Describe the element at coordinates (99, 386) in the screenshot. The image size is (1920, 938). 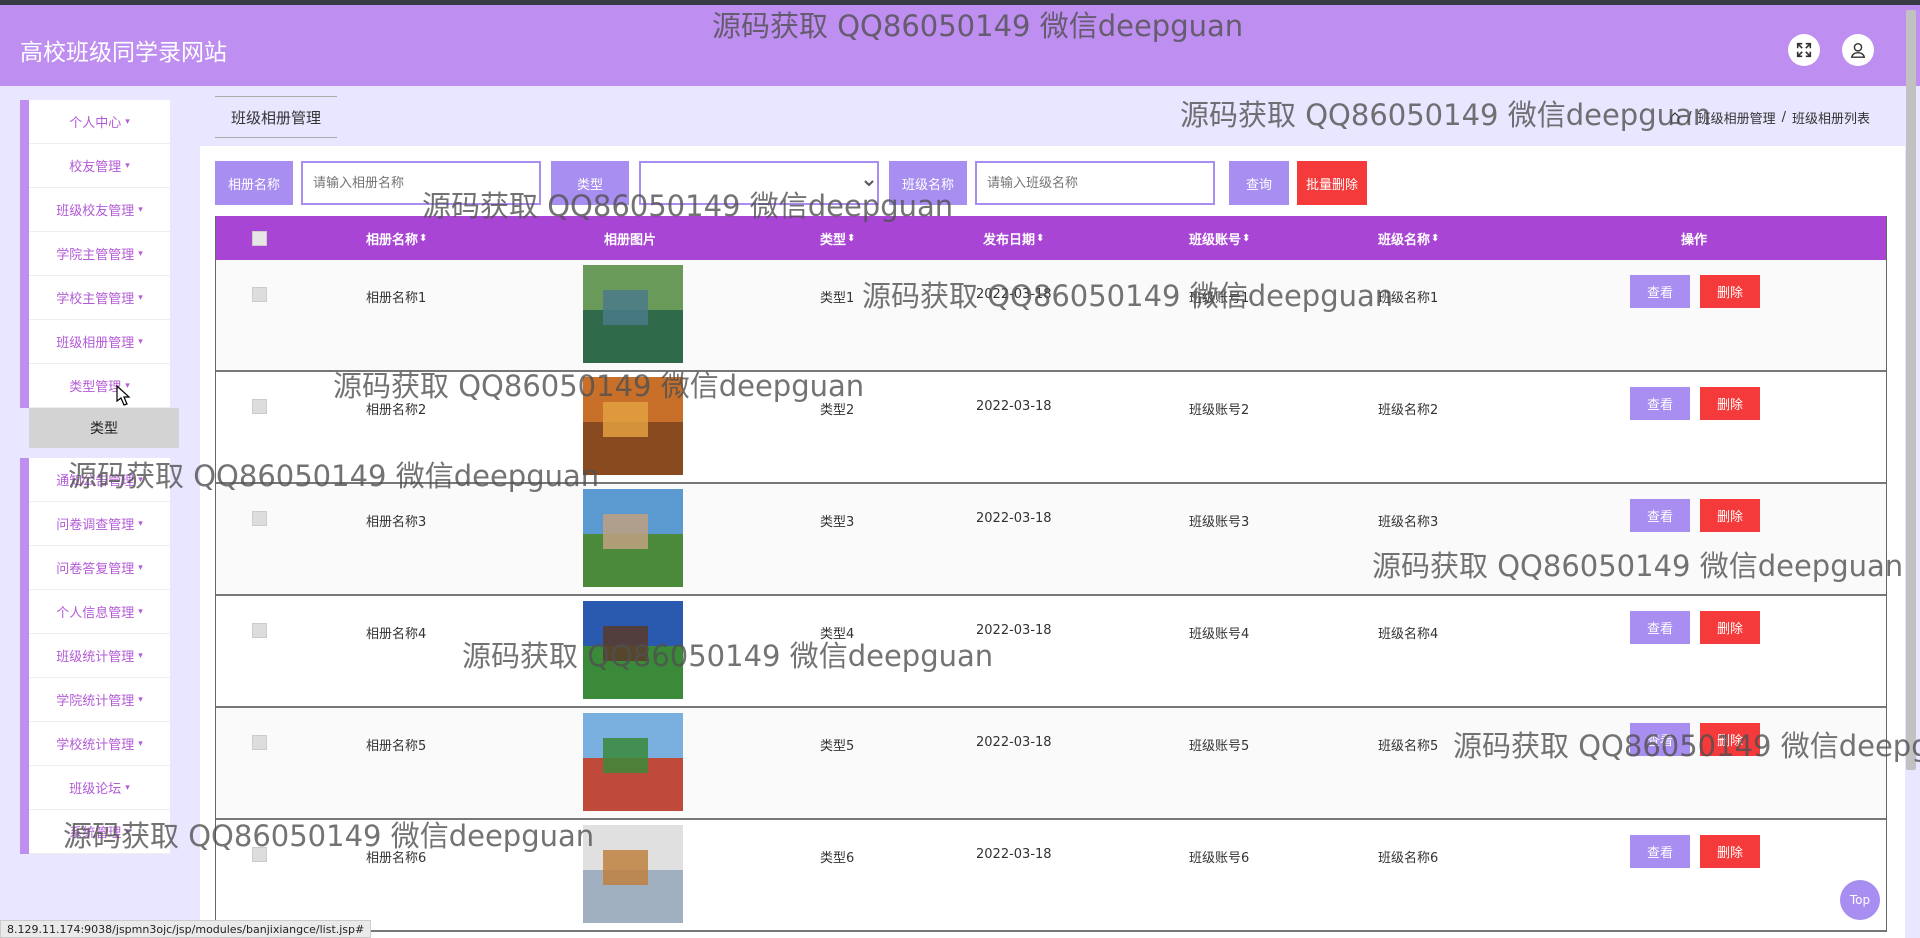
I see `sidebar-item: 类型管理 ▾` at that location.